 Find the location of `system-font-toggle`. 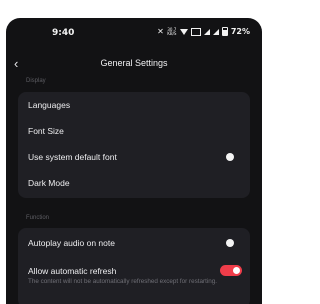

system-font-toggle is located at coordinates (230, 157).